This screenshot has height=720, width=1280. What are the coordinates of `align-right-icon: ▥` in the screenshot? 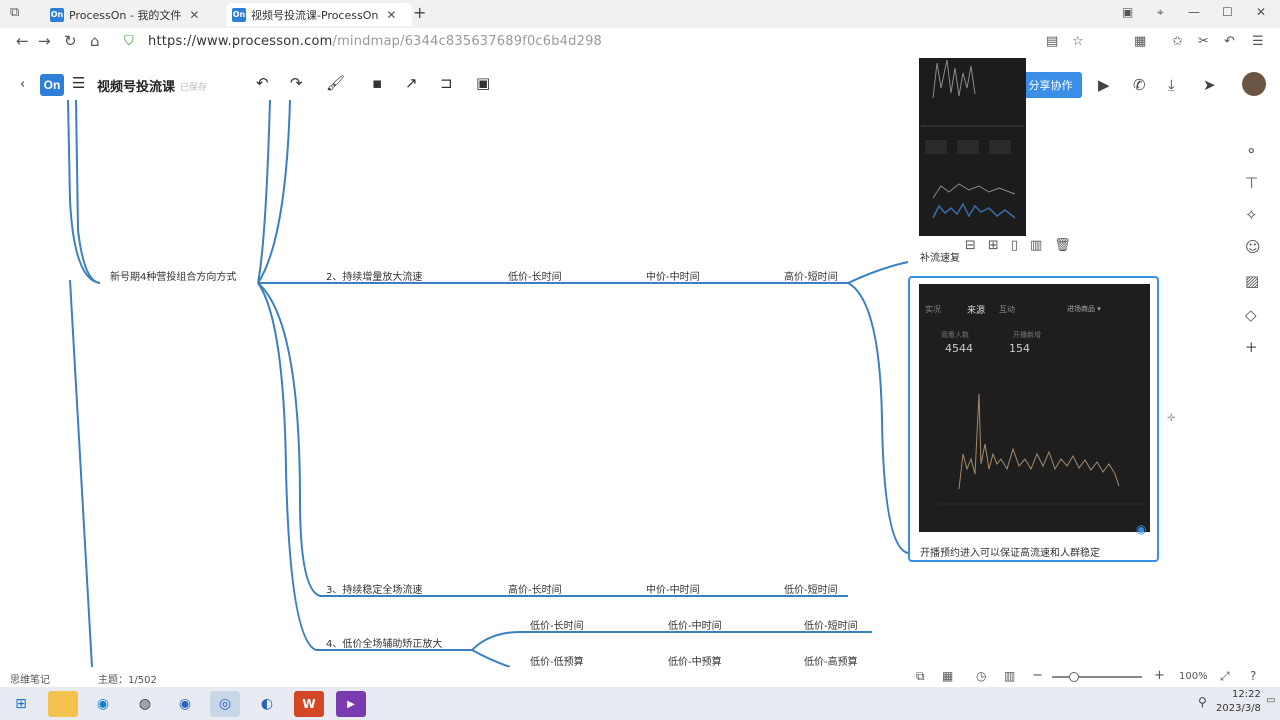 It's located at (1036, 249).